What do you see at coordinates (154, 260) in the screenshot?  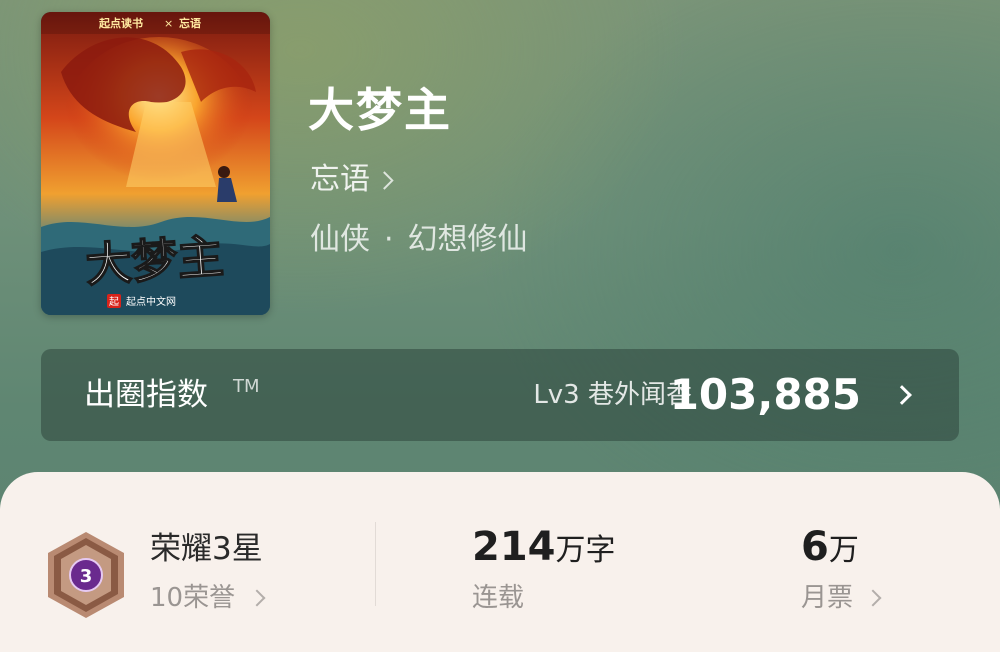 I see `cover-calligraphy-title: 大梦主` at bounding box center [154, 260].